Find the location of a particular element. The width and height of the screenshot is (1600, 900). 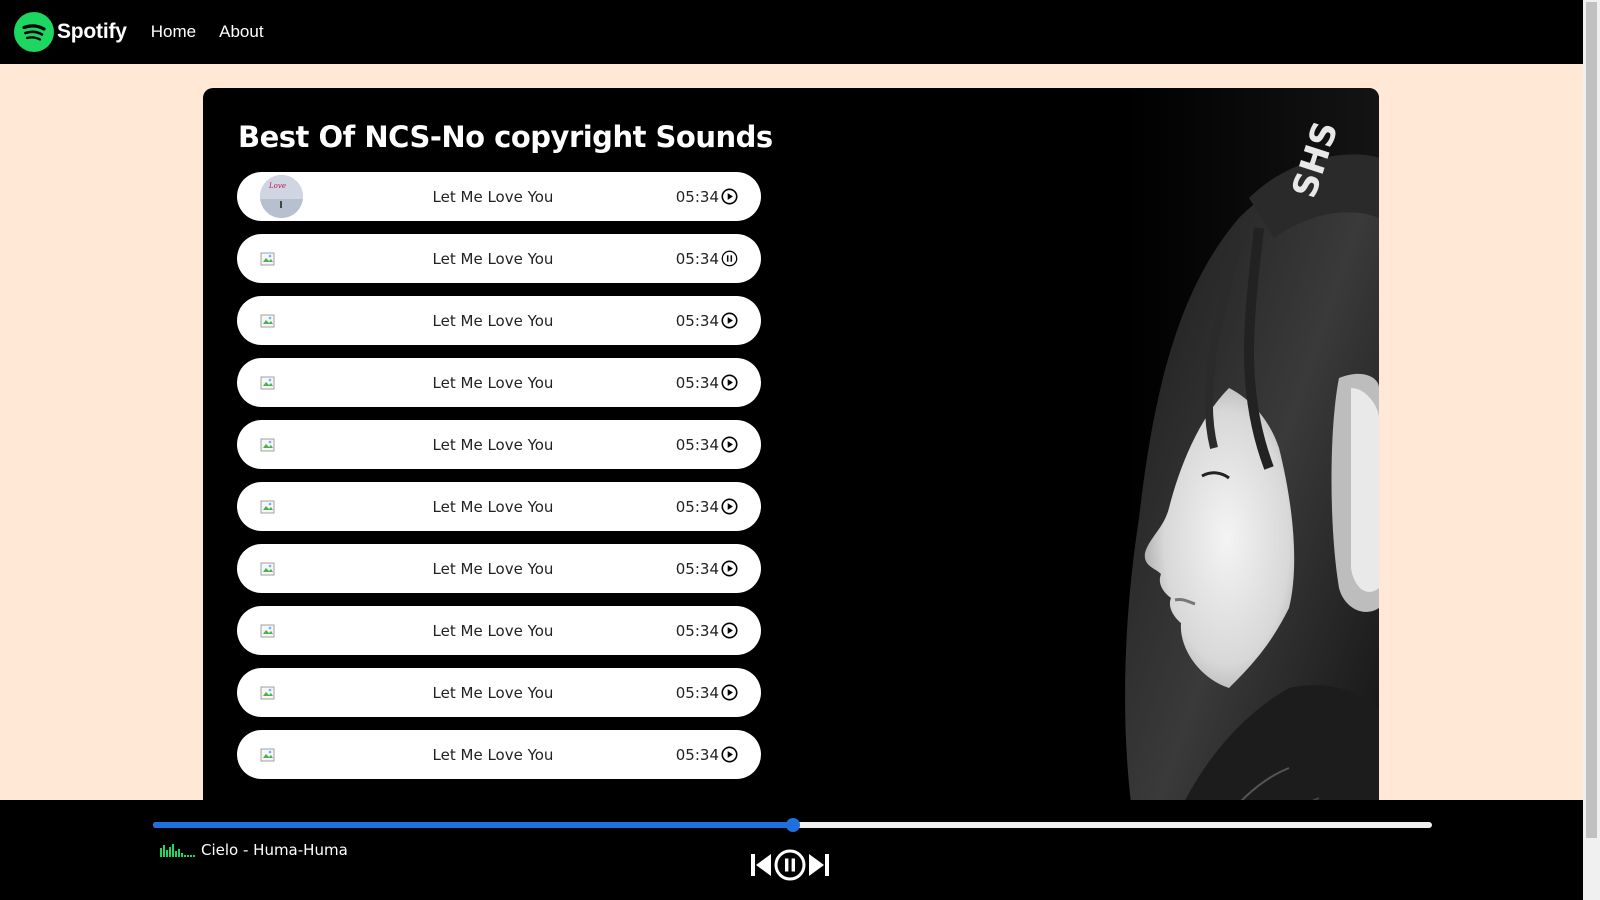

pause-icon is located at coordinates (790, 865).